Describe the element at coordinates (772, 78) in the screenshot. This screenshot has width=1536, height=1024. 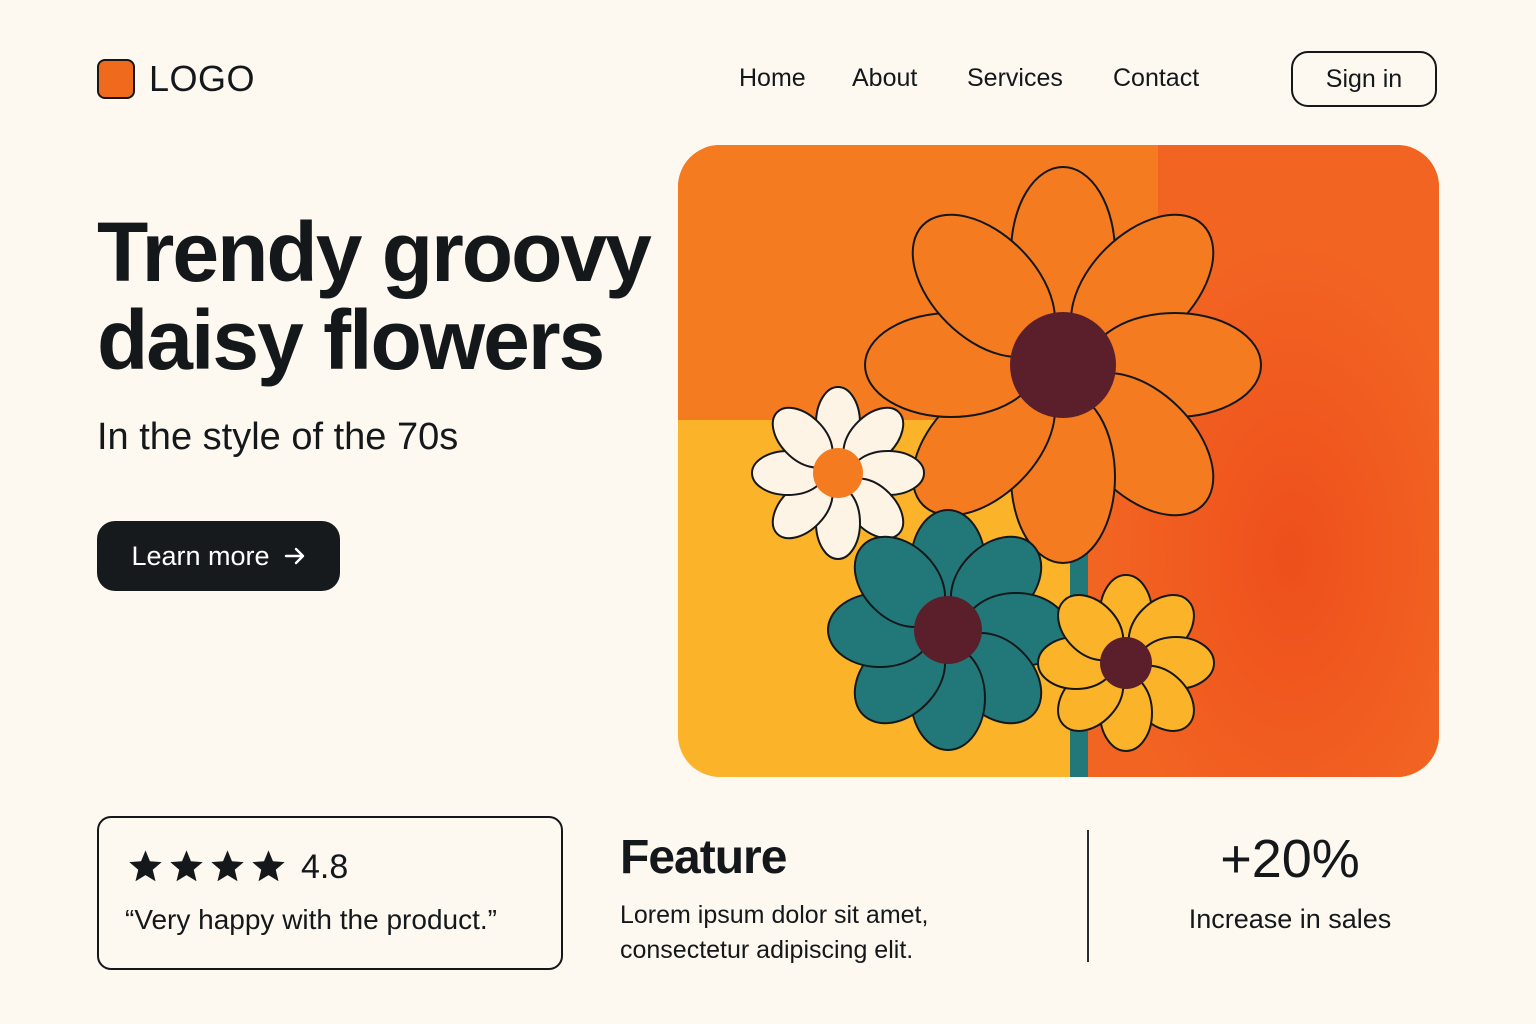
I see `nav-link-home: Home` at that location.